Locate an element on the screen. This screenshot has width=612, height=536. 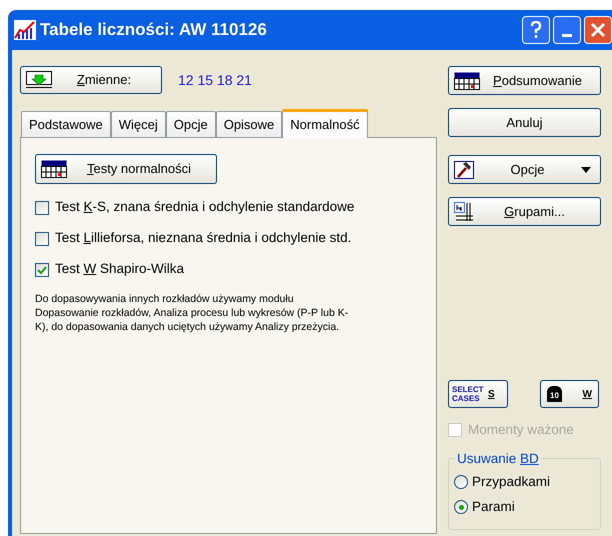
grid-icon is located at coordinates (464, 212).